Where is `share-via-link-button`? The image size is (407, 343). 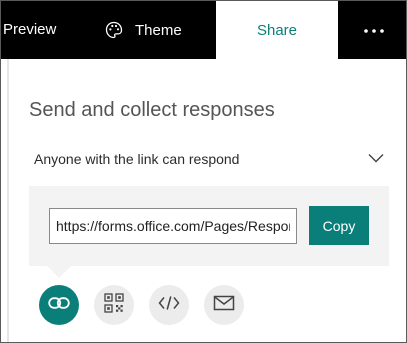 share-via-link-button is located at coordinates (59, 305).